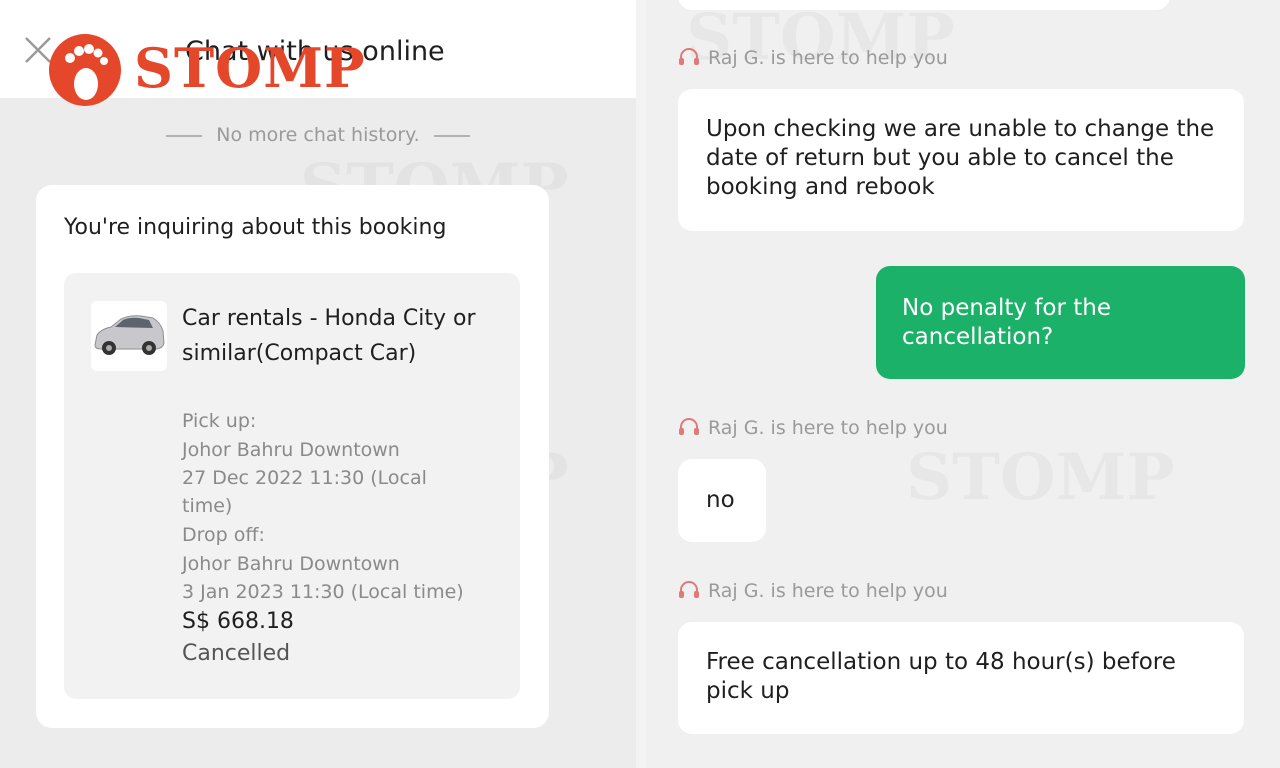 This screenshot has height=768, width=1280. What do you see at coordinates (207, 506) in the screenshot?
I see `pickup-time-cont: time)` at bounding box center [207, 506].